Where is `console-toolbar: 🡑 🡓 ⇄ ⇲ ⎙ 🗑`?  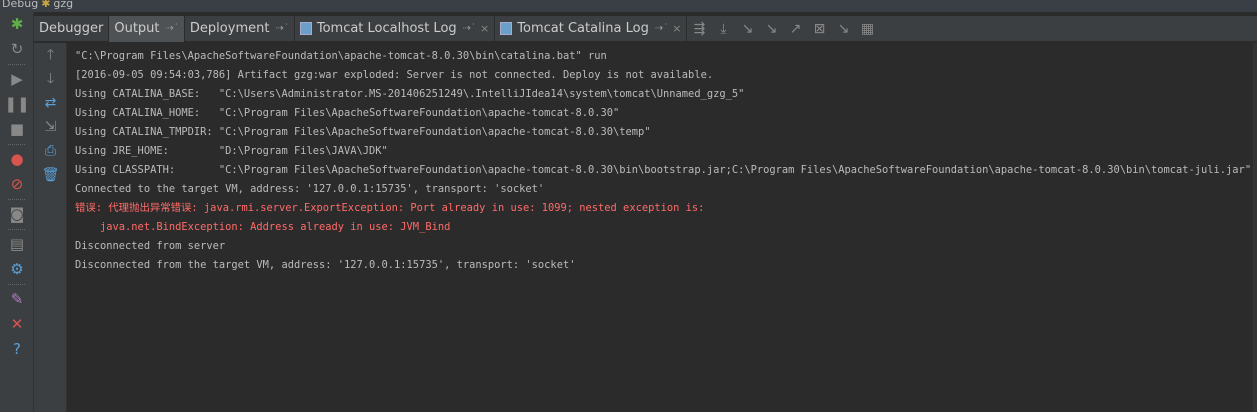 console-toolbar: 🡑 🡓 ⇄ ⇲ ⎙ 🗑 is located at coordinates (50, 227).